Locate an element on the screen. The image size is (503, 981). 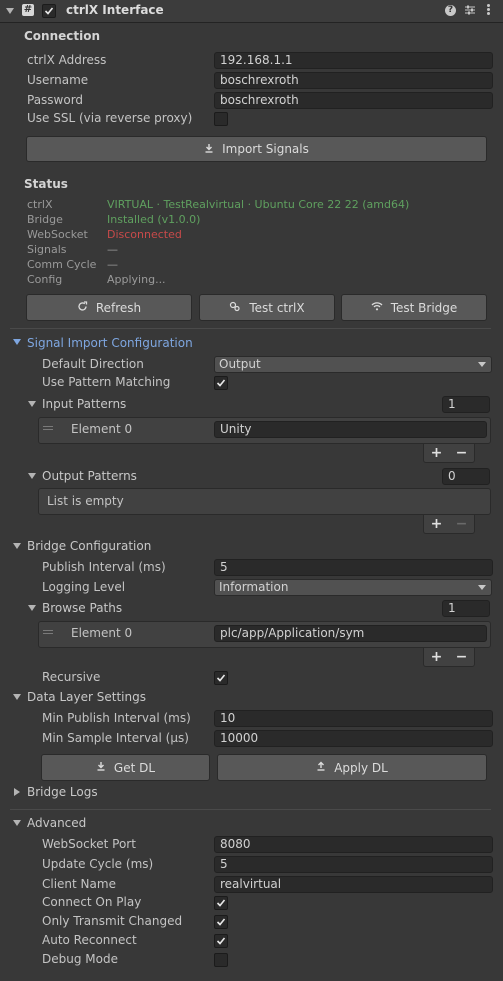
debug-checkbox is located at coordinates (221, 960).